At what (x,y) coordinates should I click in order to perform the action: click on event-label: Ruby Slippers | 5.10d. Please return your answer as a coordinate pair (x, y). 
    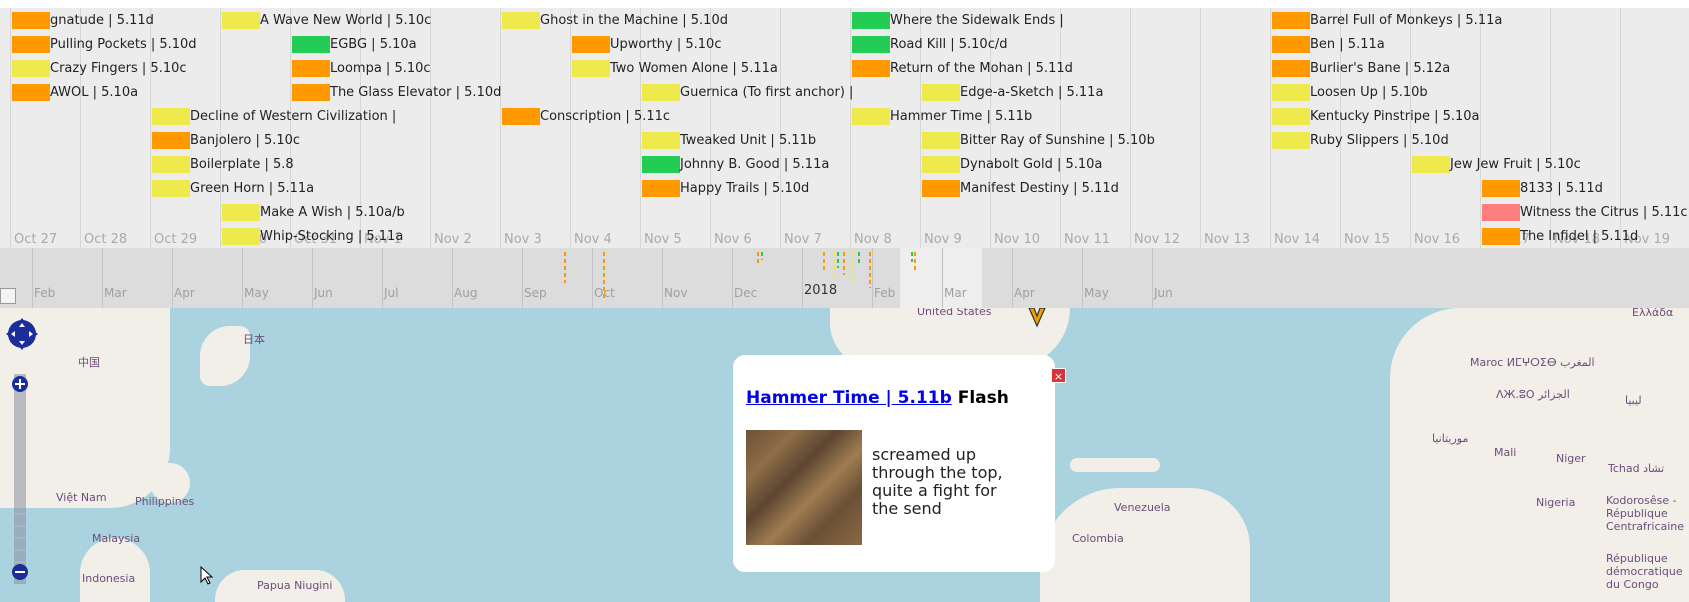
    Looking at the image, I should click on (1379, 140).